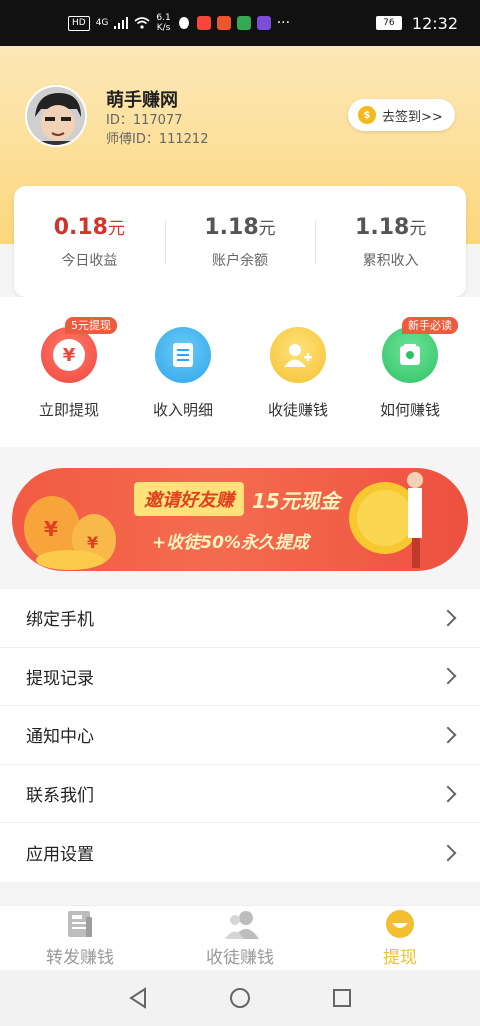 The width and height of the screenshot is (480, 1026). Describe the element at coordinates (91, 325) in the screenshot. I see `withdraw-tag: 5元提现` at that location.